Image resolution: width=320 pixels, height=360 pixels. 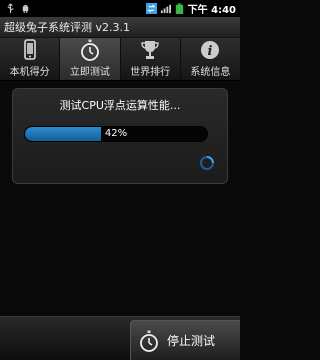 What do you see at coordinates (25, 9) in the screenshot?
I see `android-icon` at bounding box center [25, 9].